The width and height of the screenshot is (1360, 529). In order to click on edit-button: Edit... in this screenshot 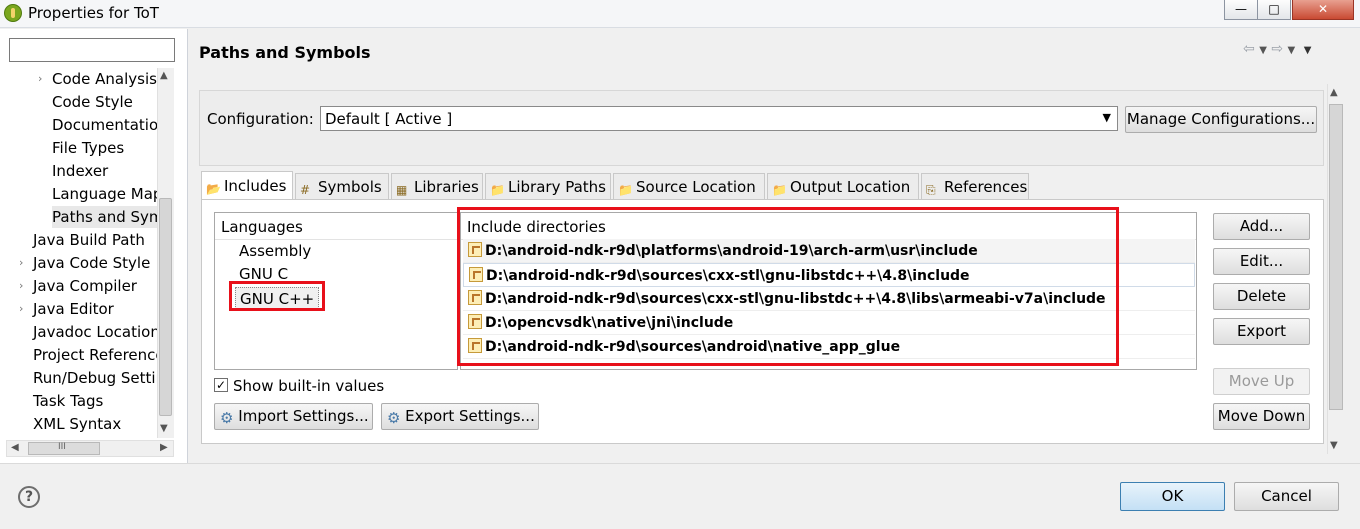, I will do `click(1261, 261)`.